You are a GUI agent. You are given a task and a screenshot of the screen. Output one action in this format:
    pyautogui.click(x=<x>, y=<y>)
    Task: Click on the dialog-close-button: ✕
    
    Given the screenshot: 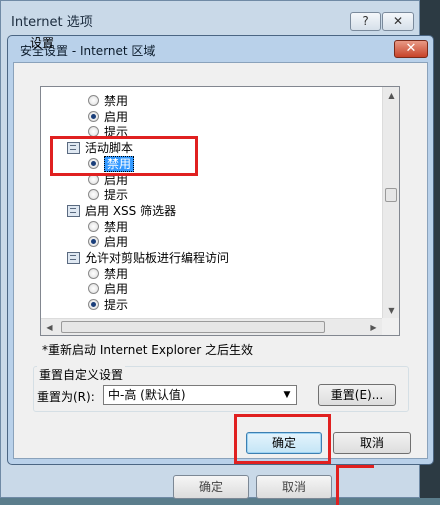 What is the action you would take?
    pyautogui.click(x=411, y=49)
    